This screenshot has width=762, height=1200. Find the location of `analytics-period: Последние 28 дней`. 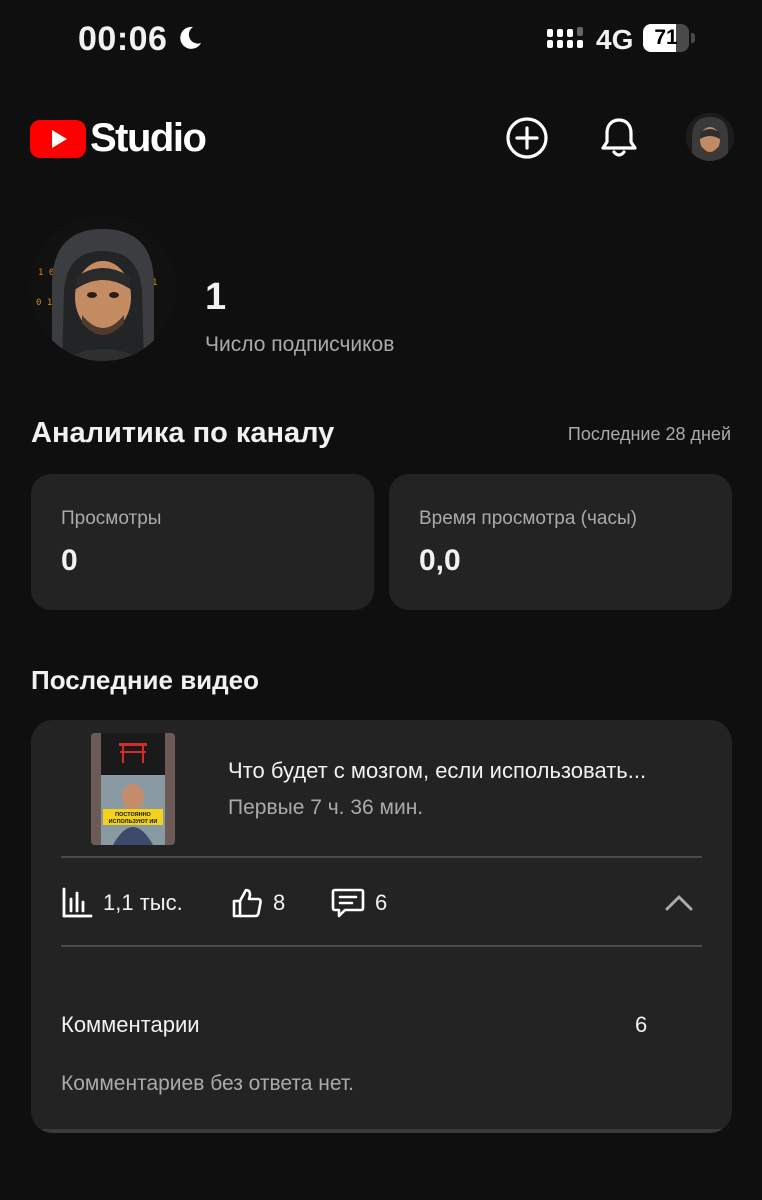

analytics-period: Последние 28 дней is located at coordinates (649, 434).